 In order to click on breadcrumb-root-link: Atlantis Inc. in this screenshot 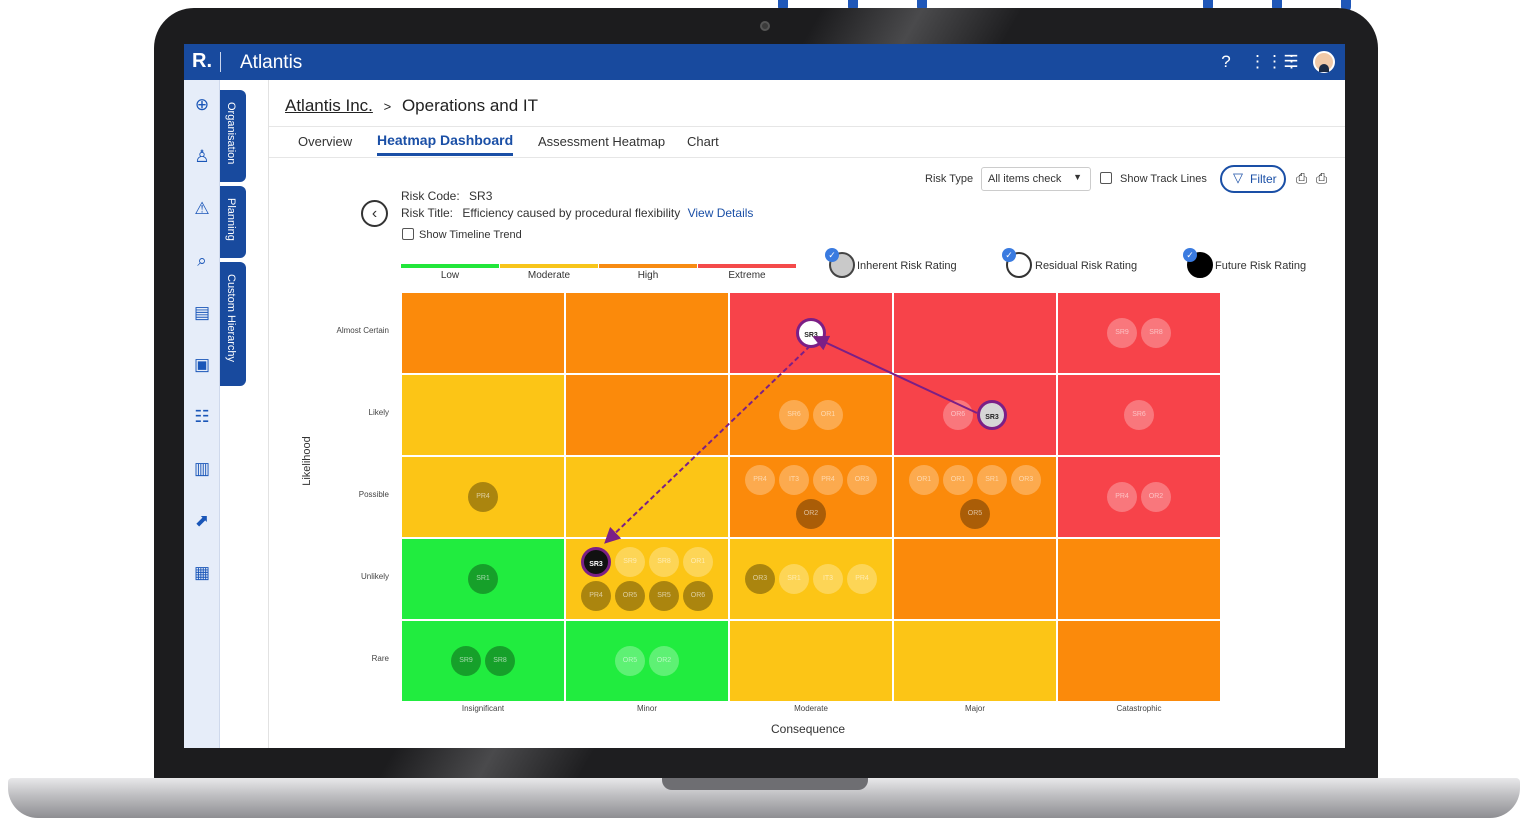, I will do `click(329, 105)`.